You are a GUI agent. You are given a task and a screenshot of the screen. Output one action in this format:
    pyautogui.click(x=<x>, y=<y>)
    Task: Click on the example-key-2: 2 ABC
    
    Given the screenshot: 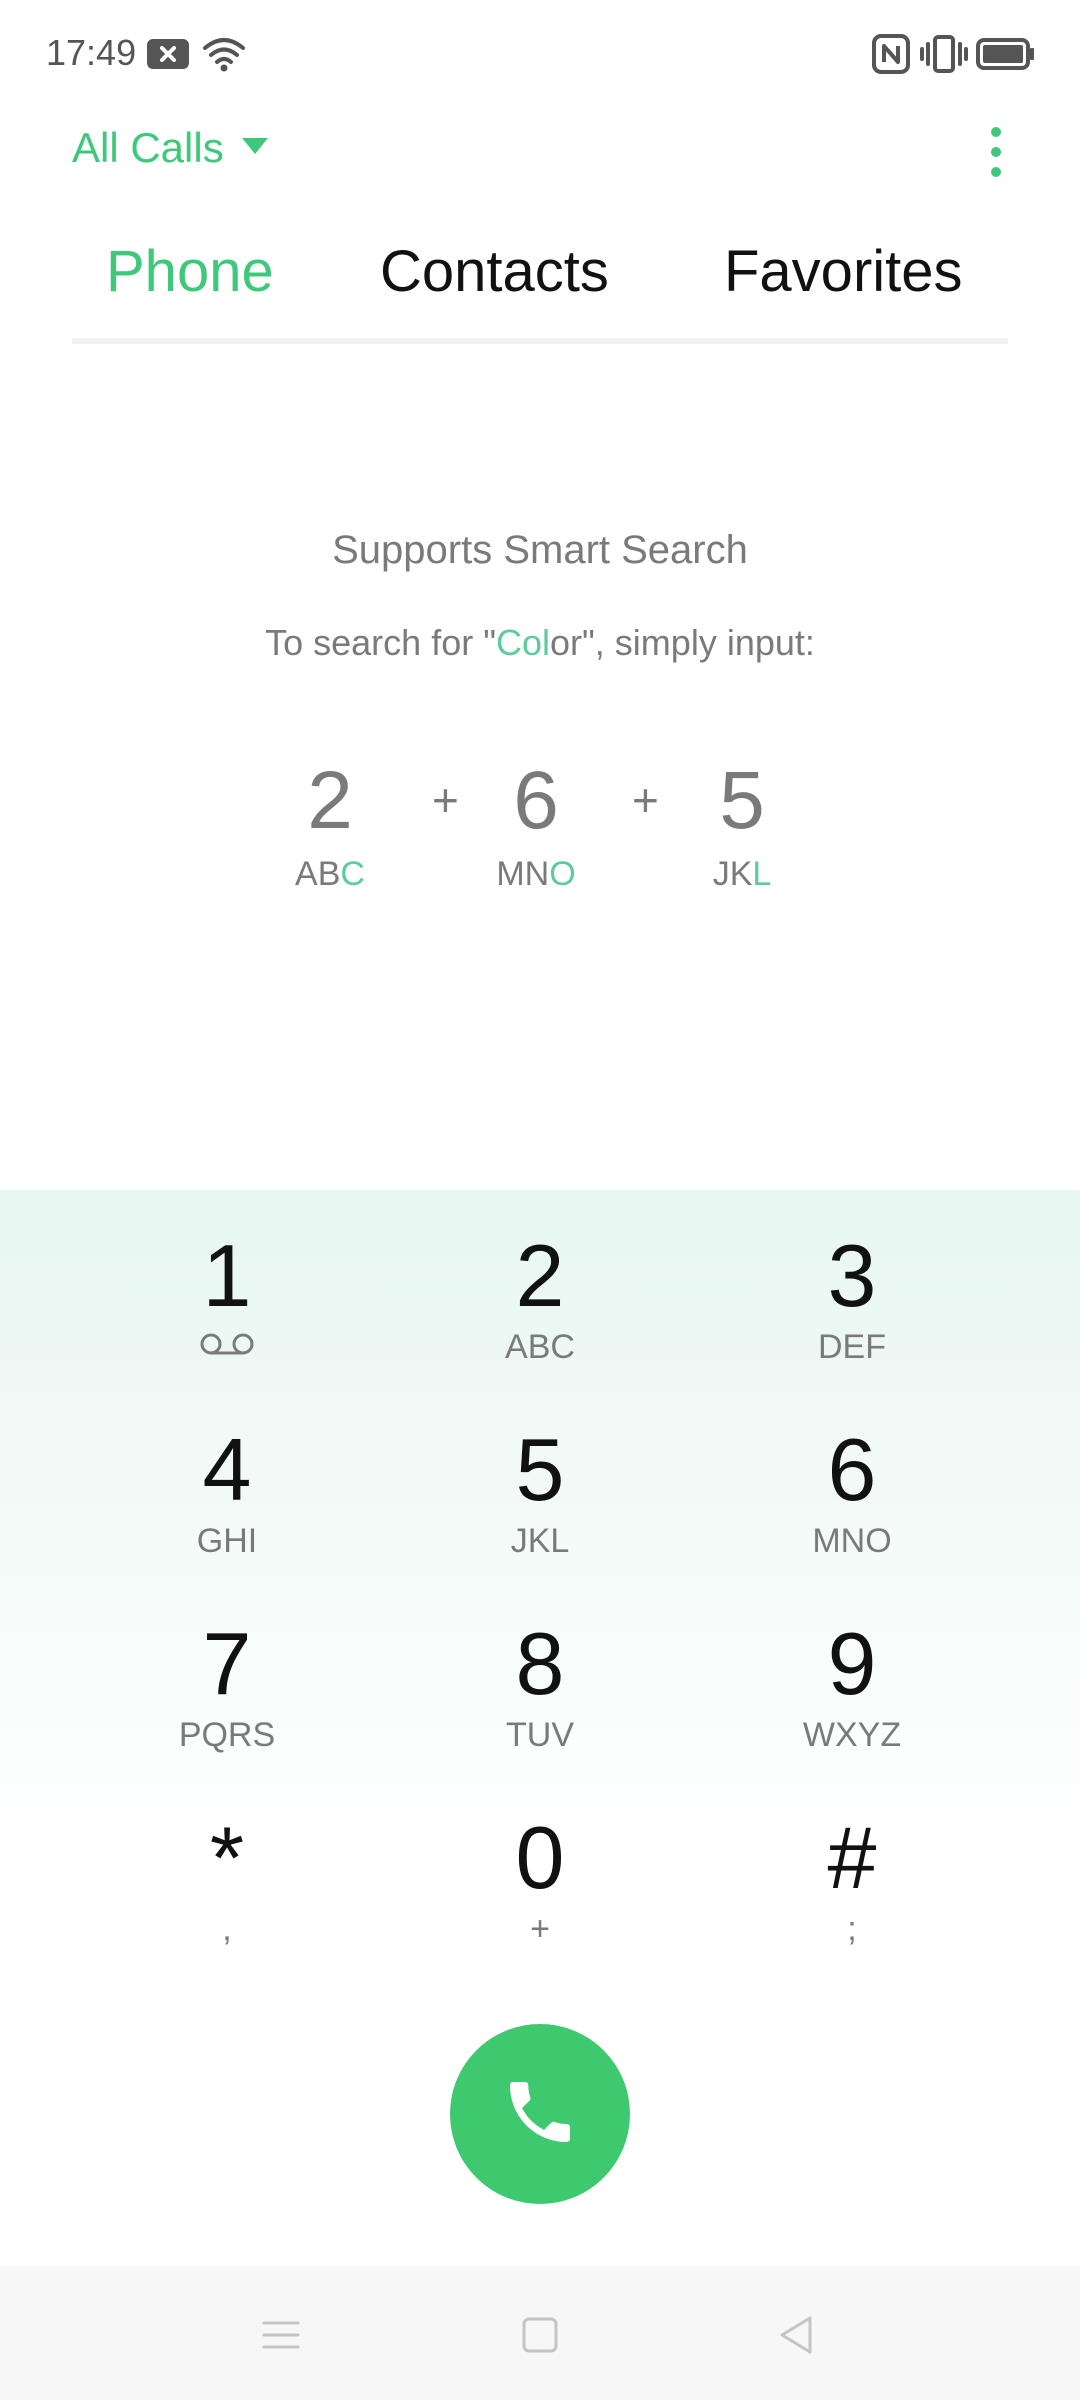 What is the action you would take?
    pyautogui.click(x=330, y=824)
    